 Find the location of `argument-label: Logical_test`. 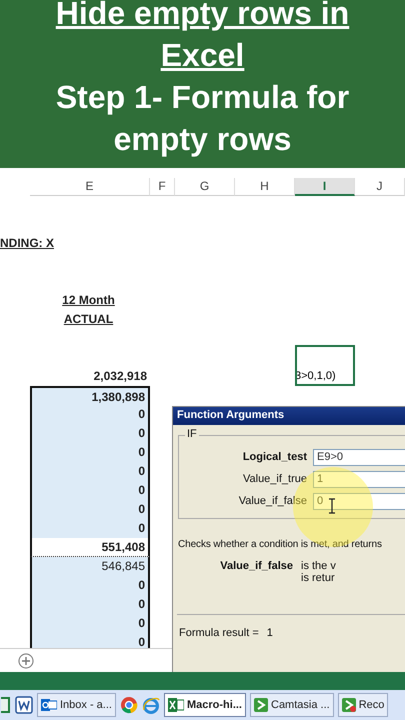

argument-label: Logical_test is located at coordinates (275, 457).